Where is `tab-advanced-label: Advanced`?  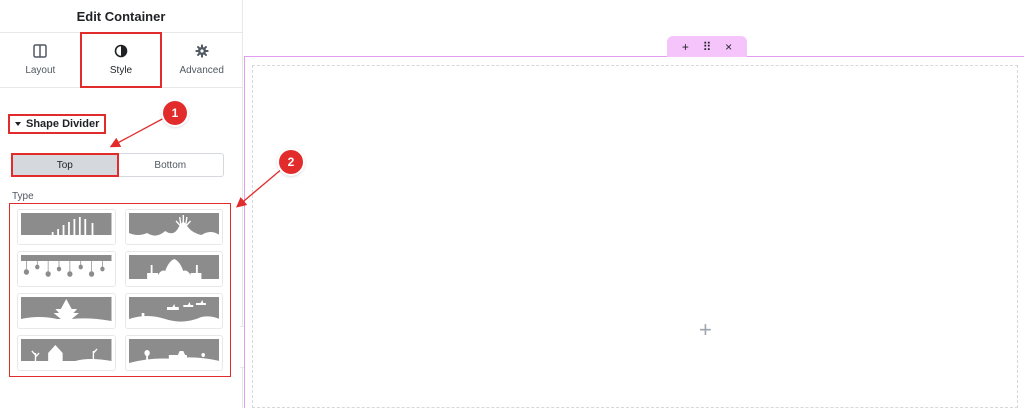 tab-advanced-label: Advanced is located at coordinates (201, 70).